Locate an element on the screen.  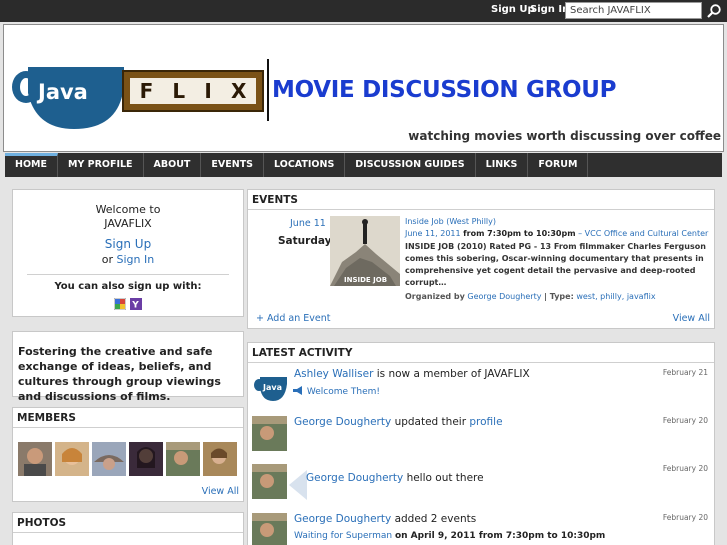
avatar-logo-text: Java is located at coordinates (272, 387).